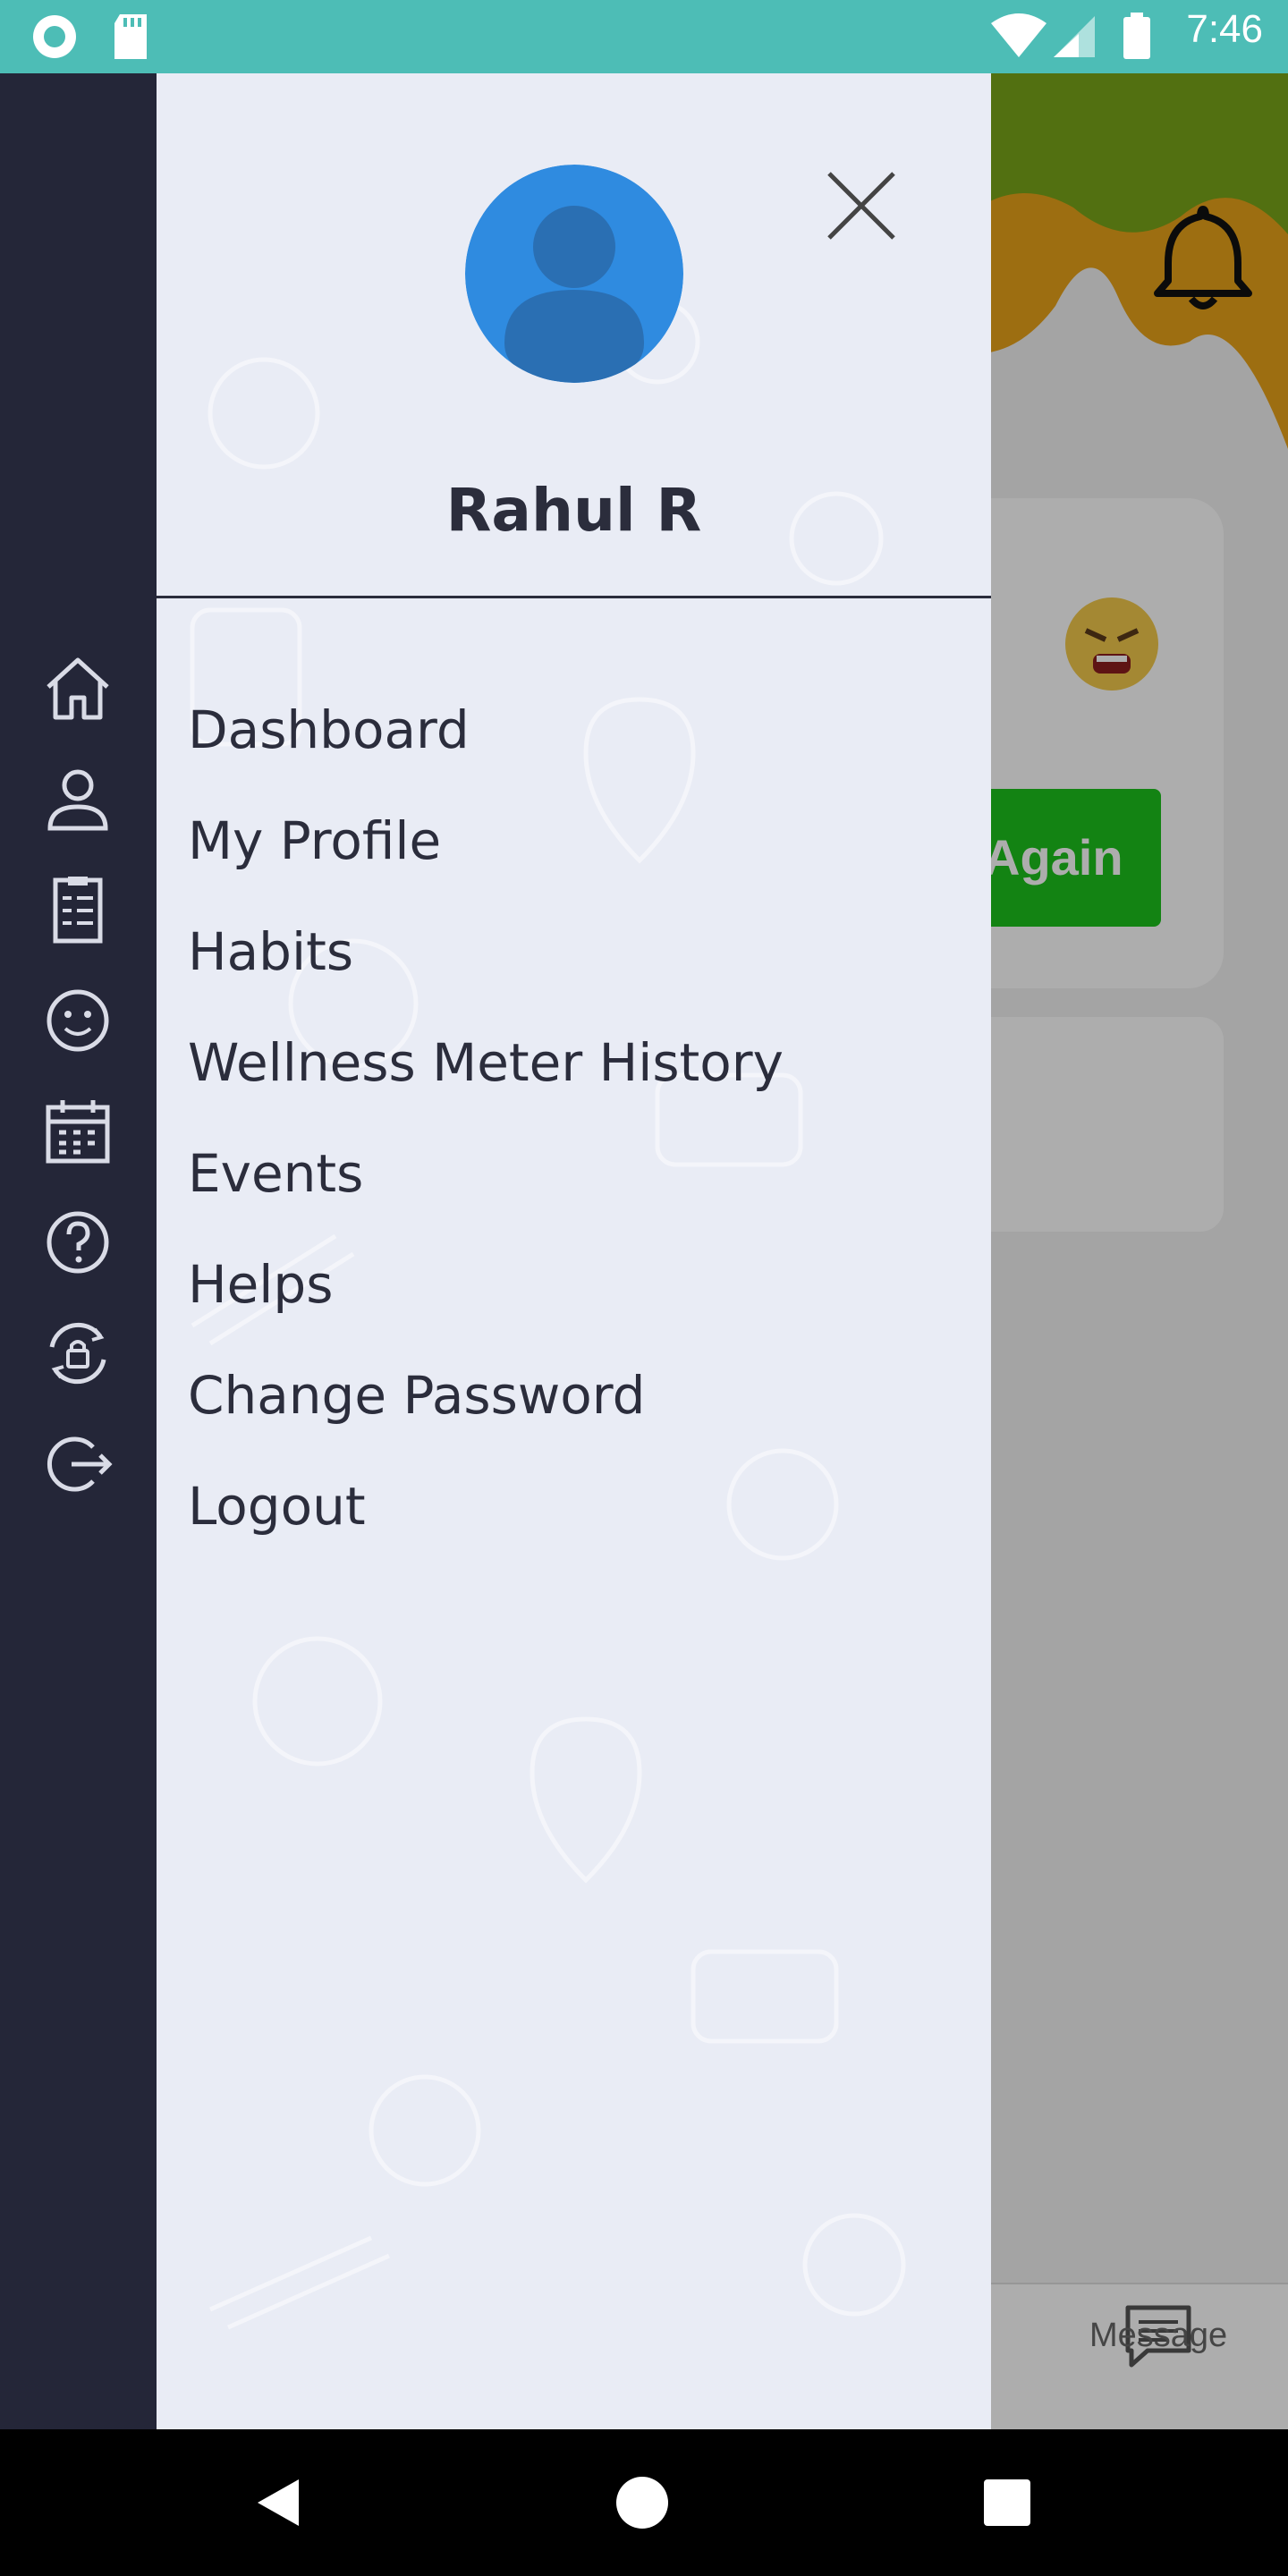  Describe the element at coordinates (573, 510) in the screenshot. I see `user-name: Rahul R` at that location.